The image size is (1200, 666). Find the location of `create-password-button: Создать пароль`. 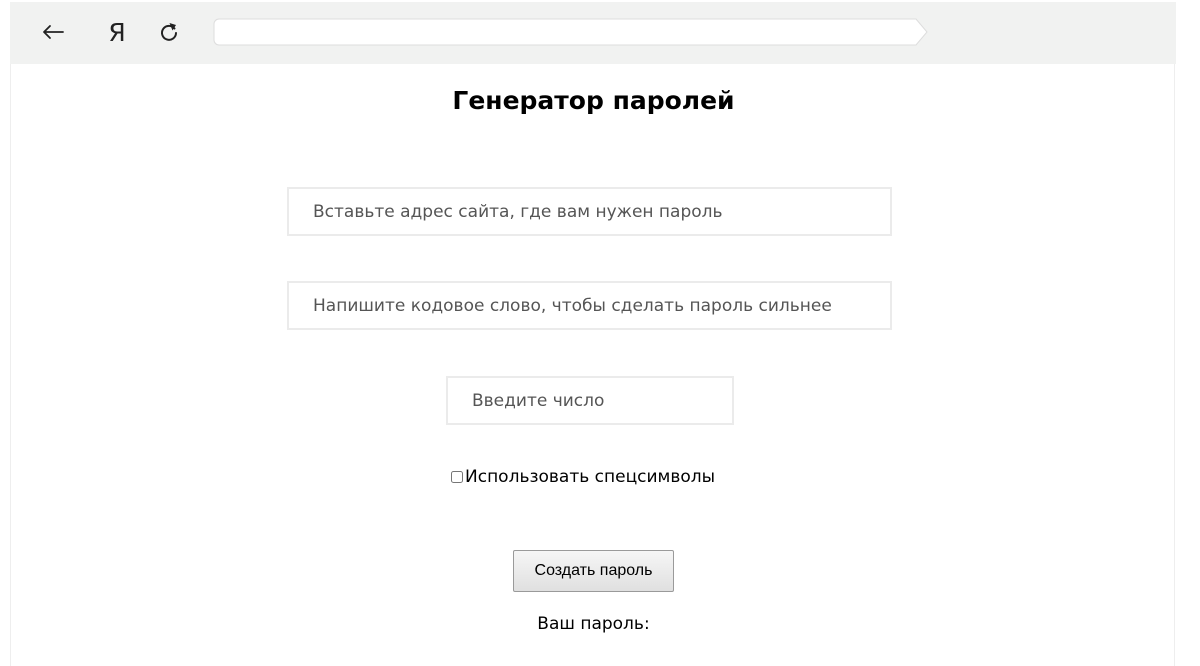

create-password-button: Создать пароль is located at coordinates (593, 571).